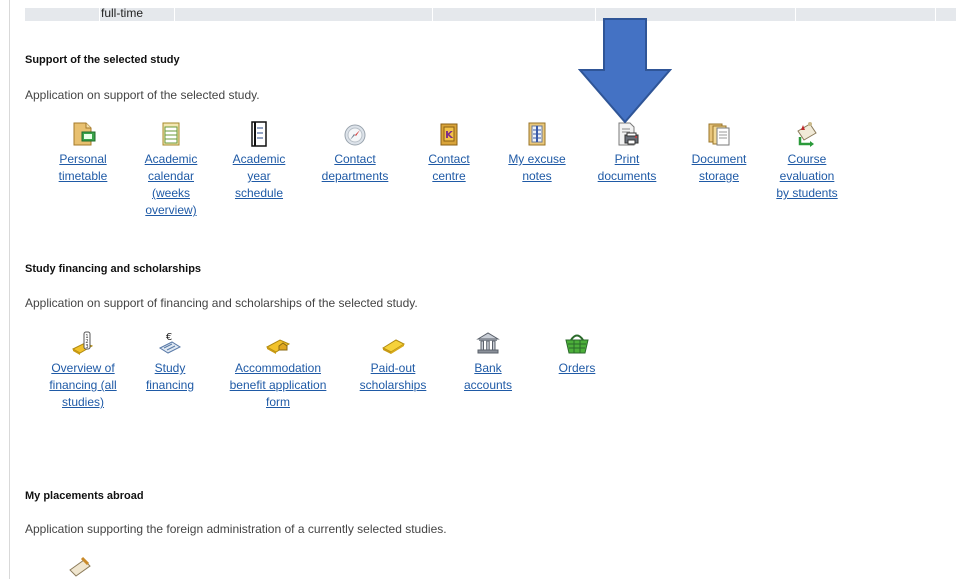  I want to click on contact-book-icon: K, so click(449, 134).